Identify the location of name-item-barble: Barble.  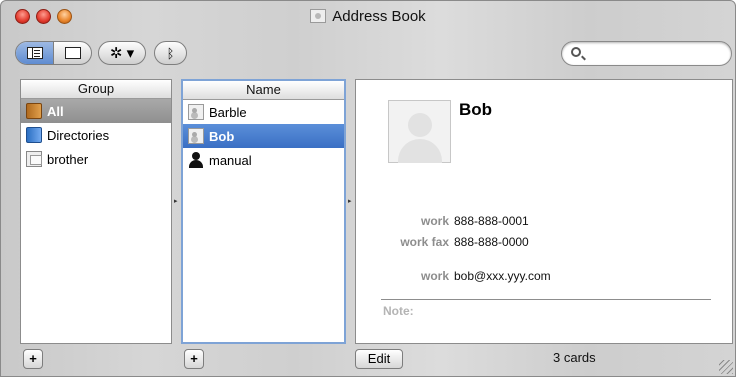
(263, 112).